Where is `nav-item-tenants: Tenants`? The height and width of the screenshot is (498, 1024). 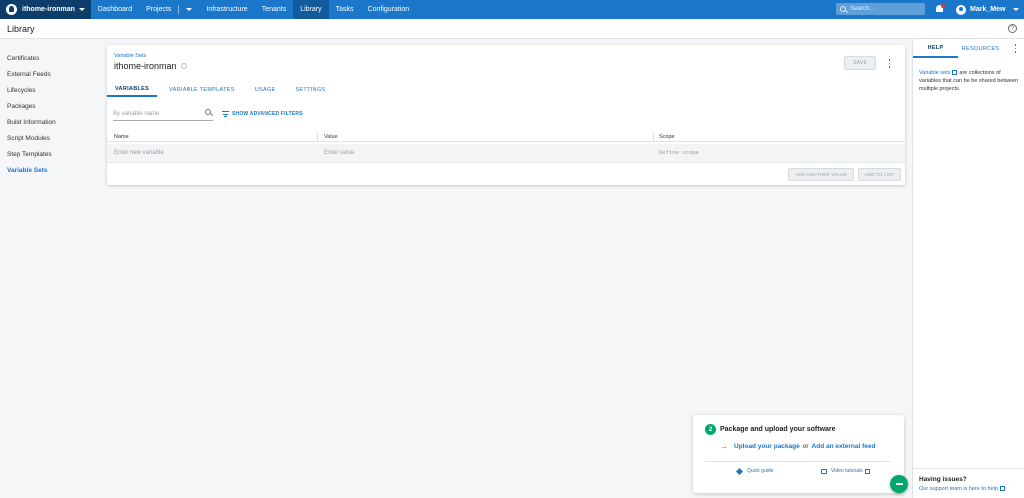 nav-item-tenants: Tenants is located at coordinates (274, 9).